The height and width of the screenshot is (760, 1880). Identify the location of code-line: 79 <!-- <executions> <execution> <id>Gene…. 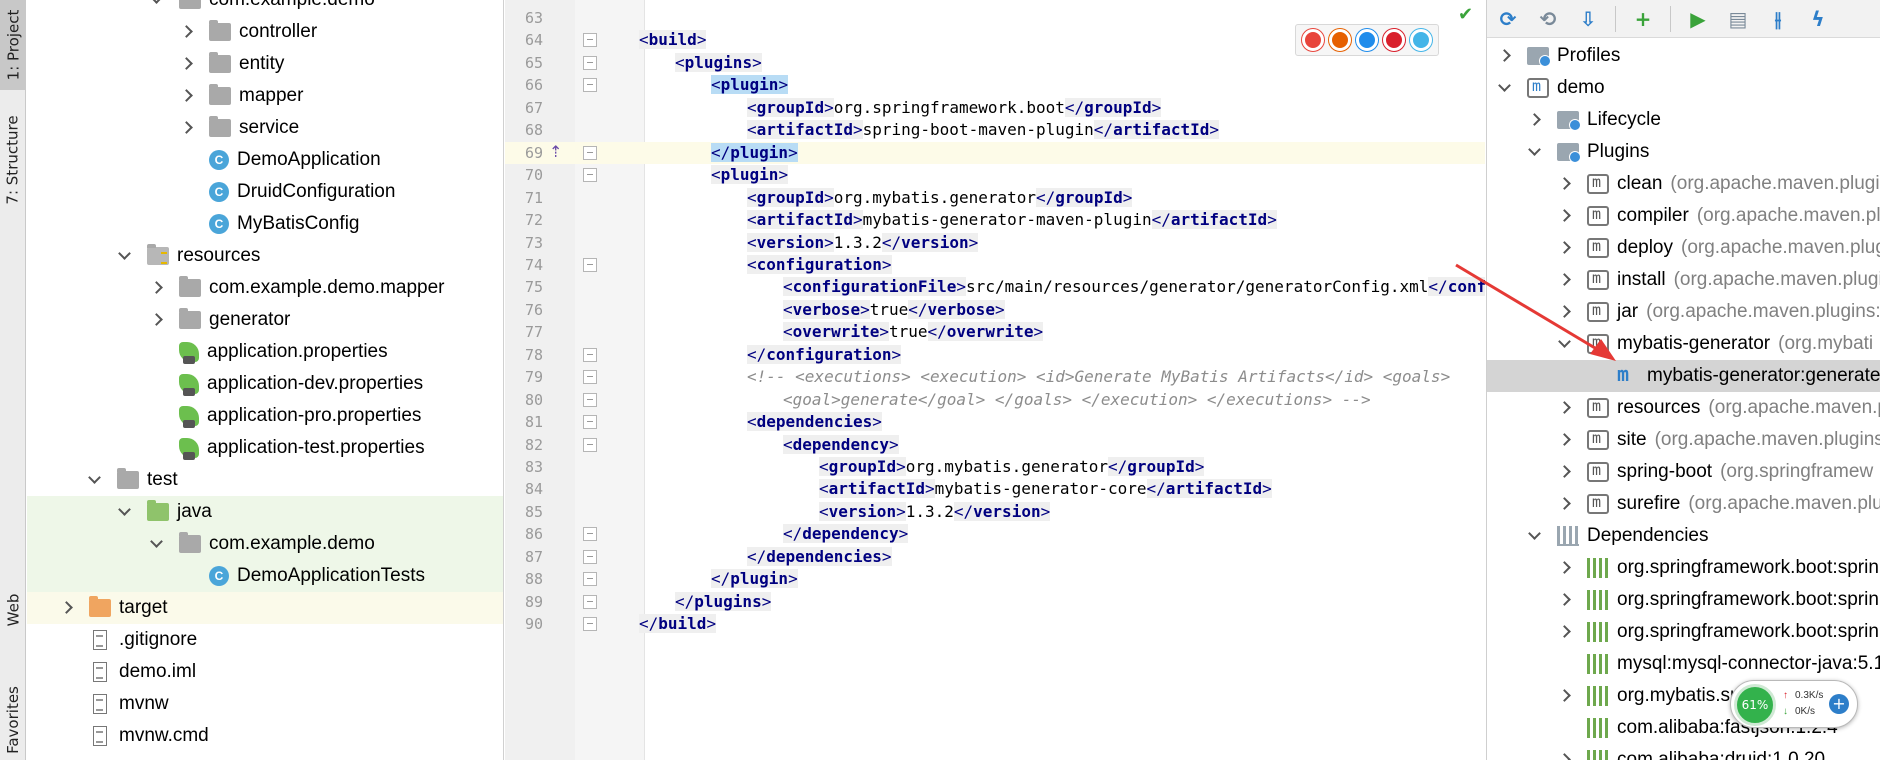
(995, 377).